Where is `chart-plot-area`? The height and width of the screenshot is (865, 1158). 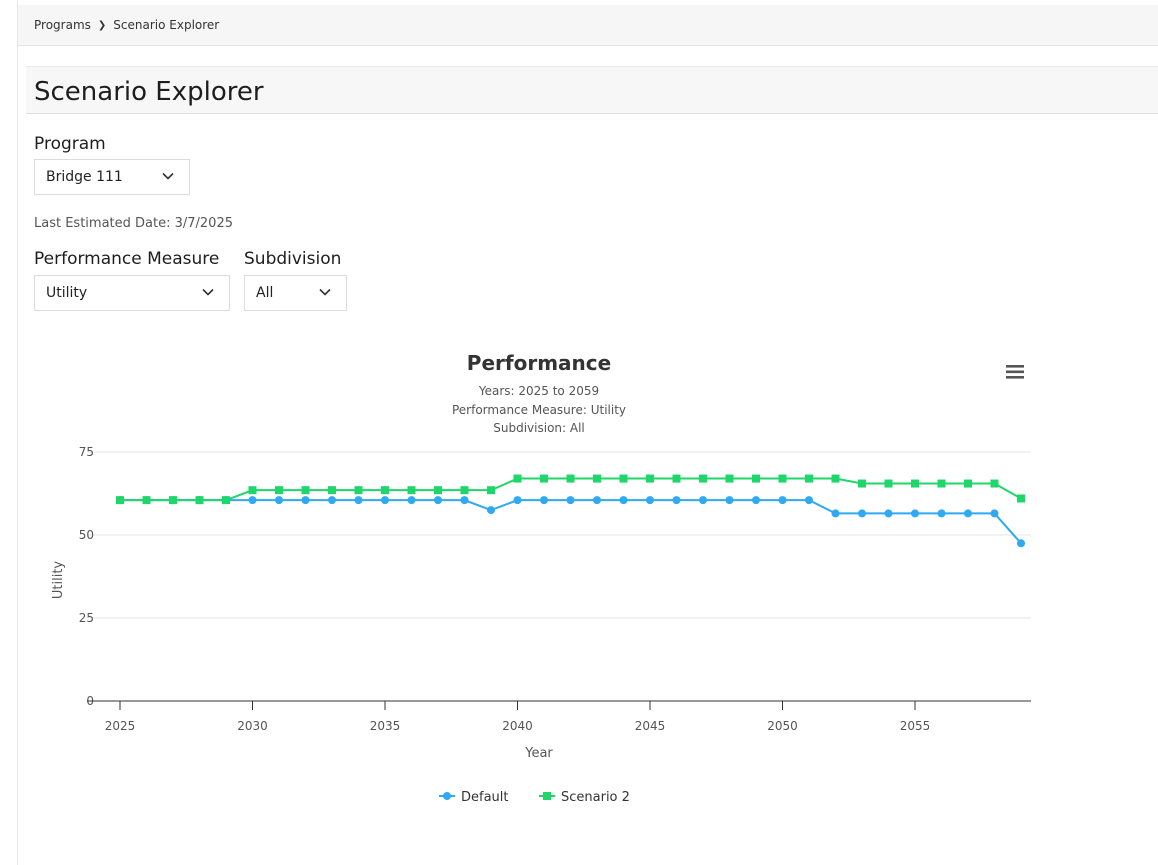 chart-plot-area is located at coordinates (570, 511).